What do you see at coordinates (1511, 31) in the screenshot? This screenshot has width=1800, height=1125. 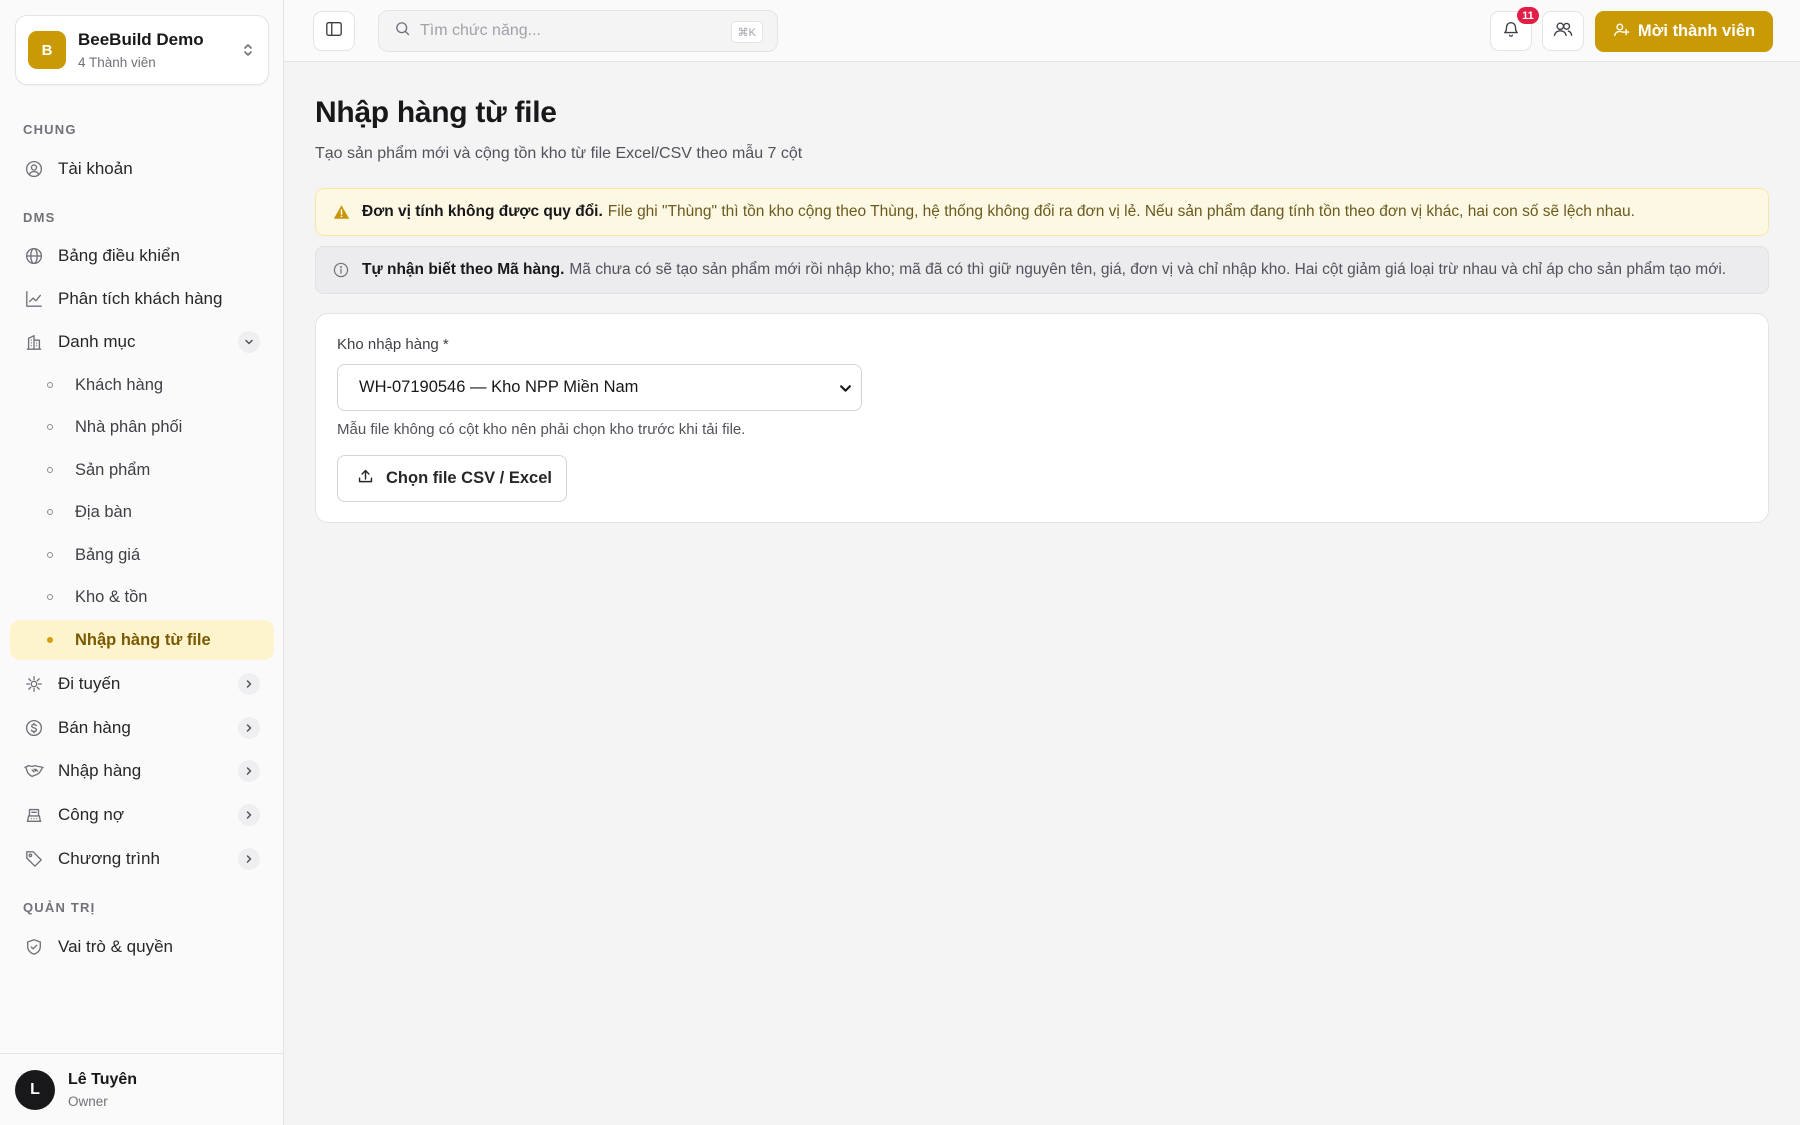 I see `bell-icon` at bounding box center [1511, 31].